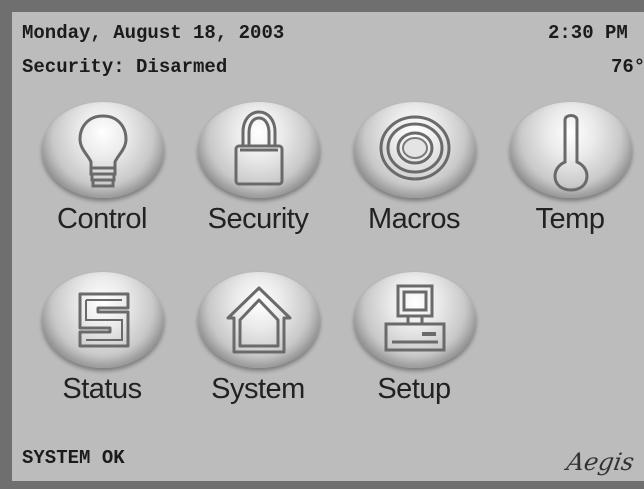 The image size is (644, 489). I want to click on status-button-label: Status, so click(102, 389).